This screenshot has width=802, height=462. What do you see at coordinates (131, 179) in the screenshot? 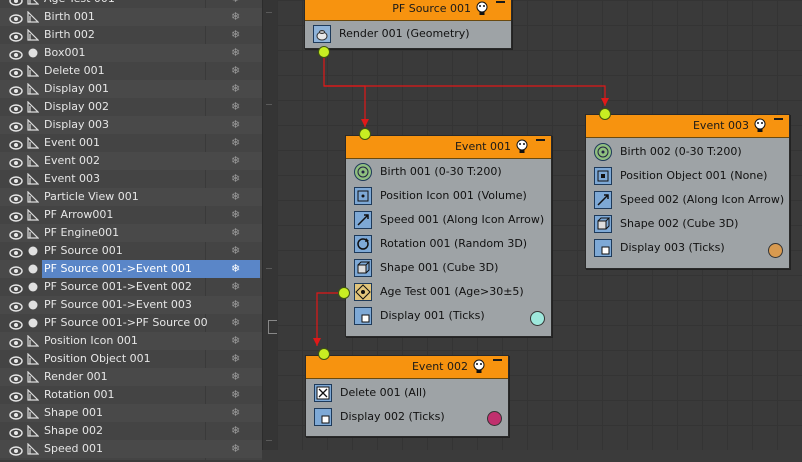
I see `outliner-row: Event 003 ❄` at bounding box center [131, 179].